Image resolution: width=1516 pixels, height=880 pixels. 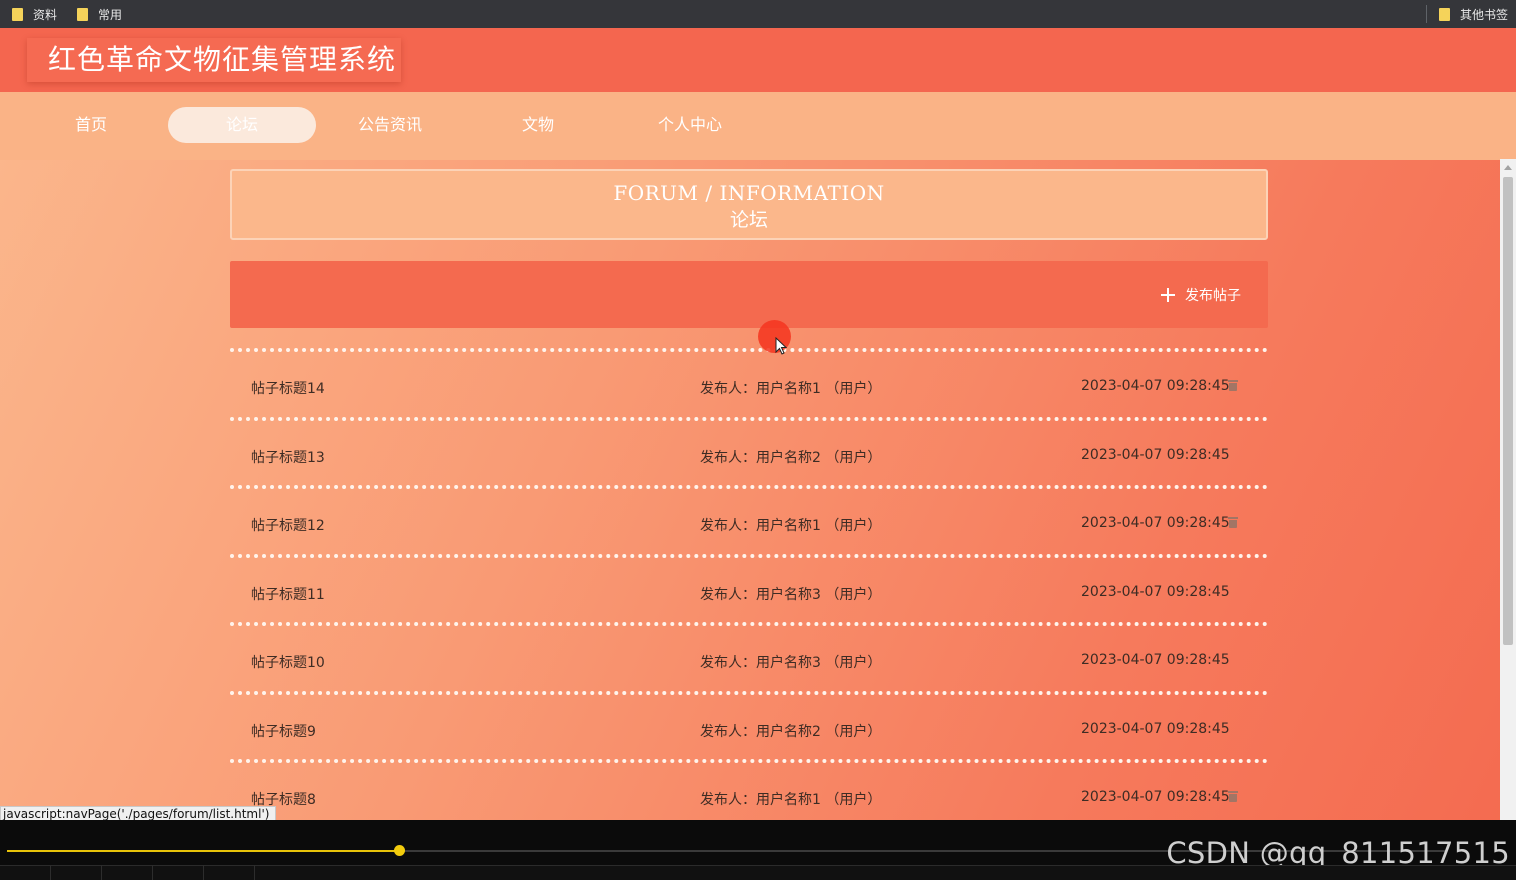 What do you see at coordinates (288, 594) in the screenshot?
I see `post-title: 帖子标题11` at bounding box center [288, 594].